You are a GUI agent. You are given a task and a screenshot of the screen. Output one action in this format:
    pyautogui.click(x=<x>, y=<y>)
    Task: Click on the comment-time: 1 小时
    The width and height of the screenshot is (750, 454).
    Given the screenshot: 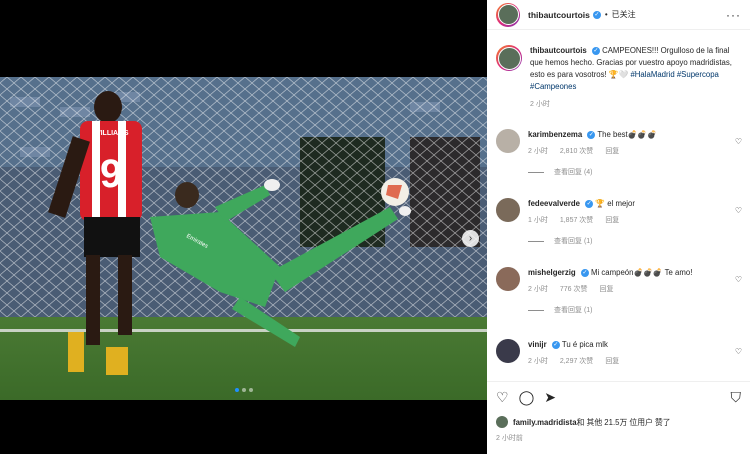 What is the action you would take?
    pyautogui.click(x=538, y=220)
    